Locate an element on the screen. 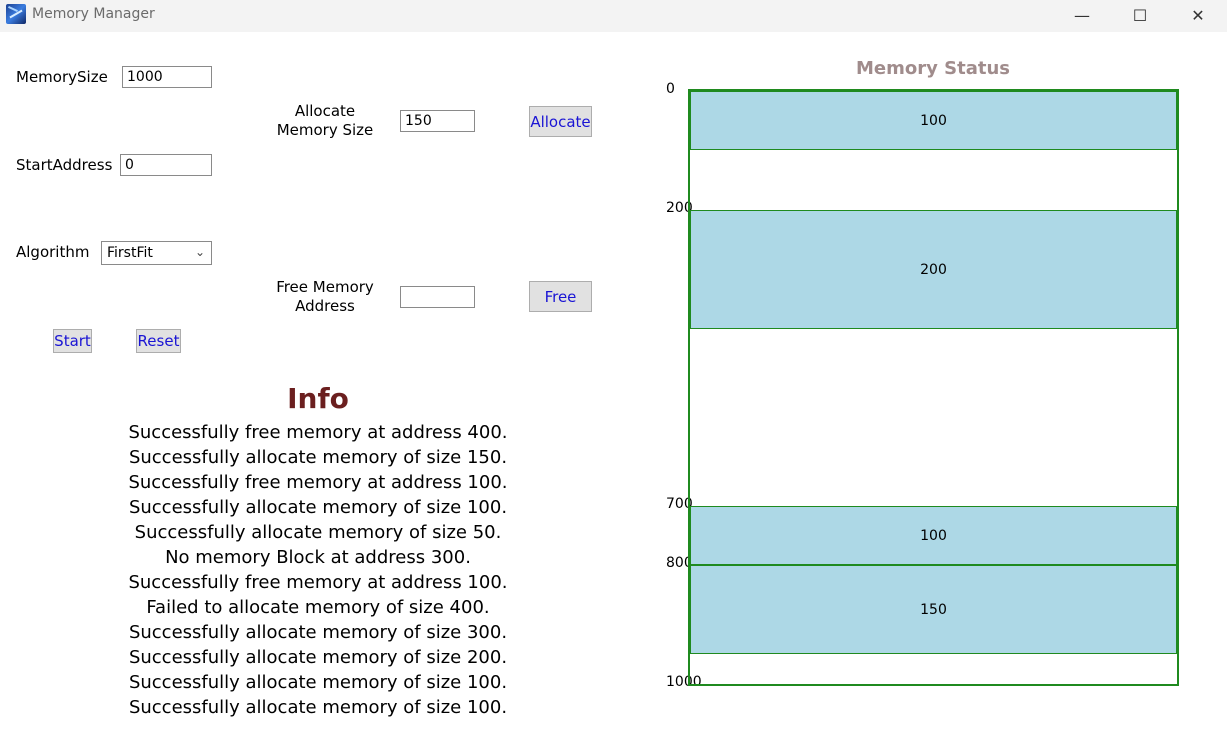 This screenshot has height=734, width=1227. app-icon is located at coordinates (16, 14).